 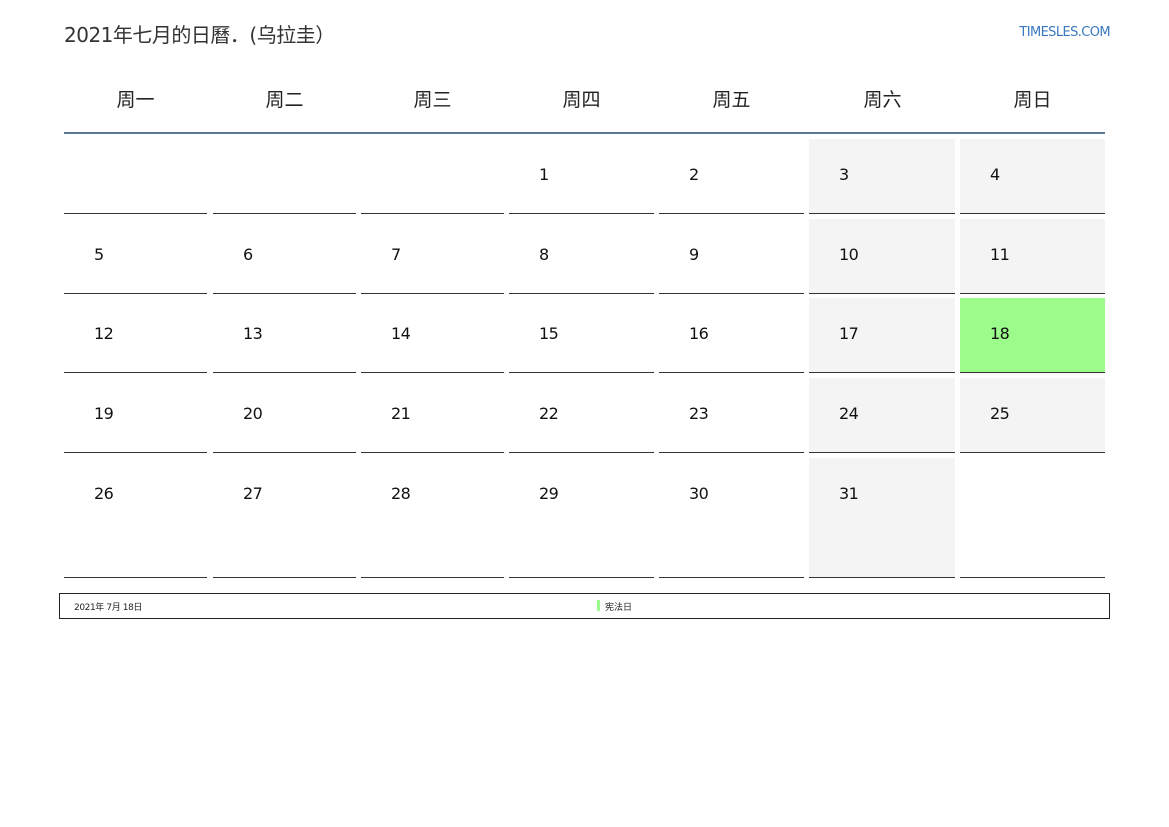 What do you see at coordinates (108, 608) in the screenshot?
I see `holiday-date: 2021年 7月 18日` at bounding box center [108, 608].